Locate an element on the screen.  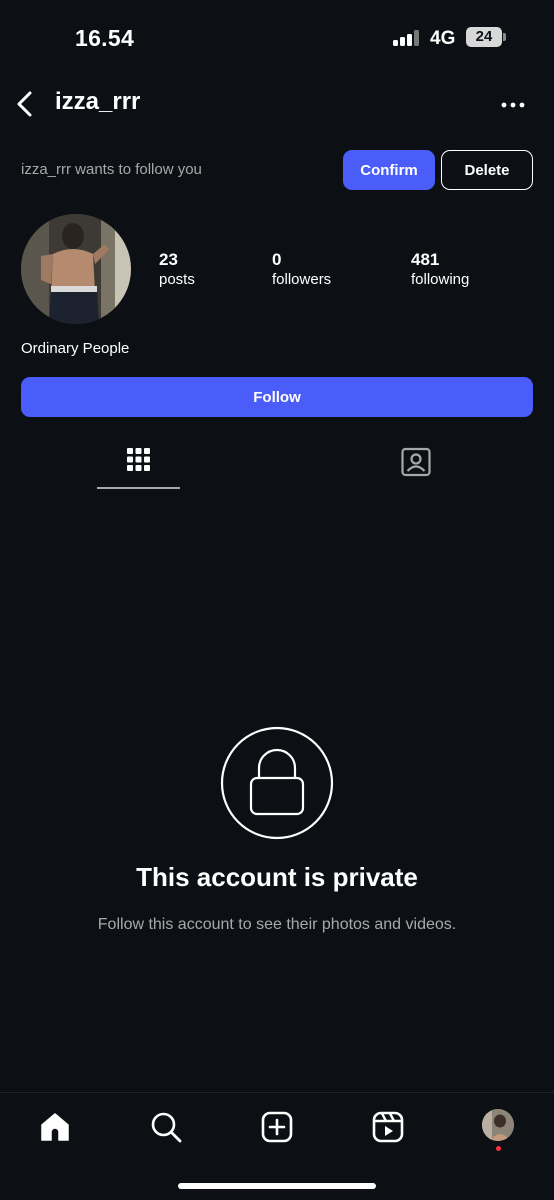
tab-tagged is located at coordinates (415, 465).